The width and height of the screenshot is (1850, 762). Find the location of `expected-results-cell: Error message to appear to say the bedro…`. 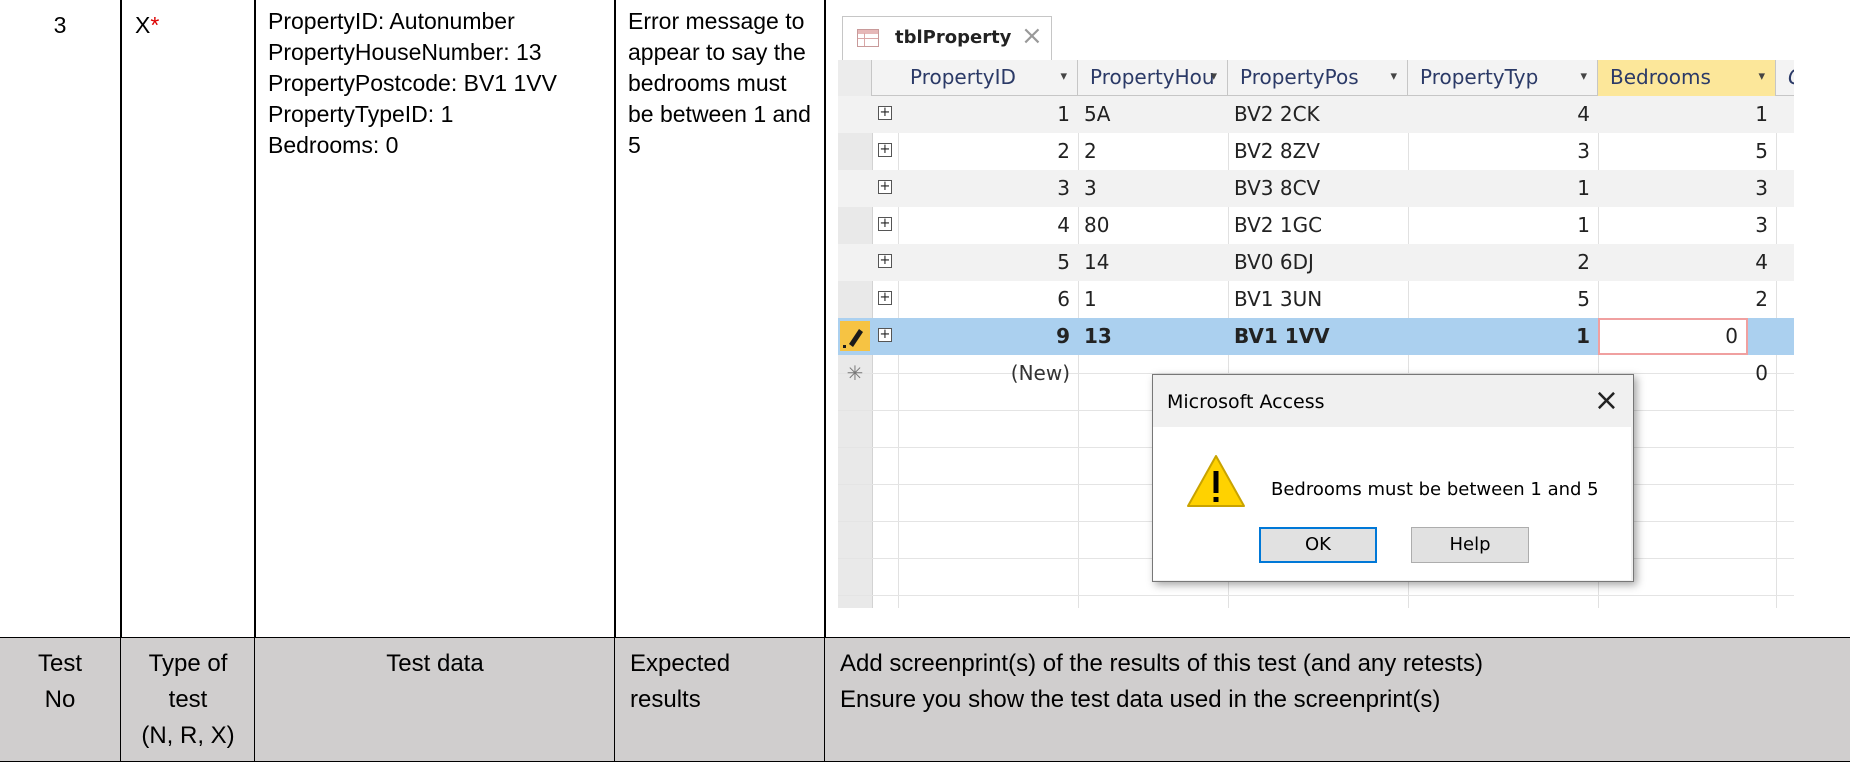

expected-results-cell: Error message to appear to say the bedro… is located at coordinates (720, 319).